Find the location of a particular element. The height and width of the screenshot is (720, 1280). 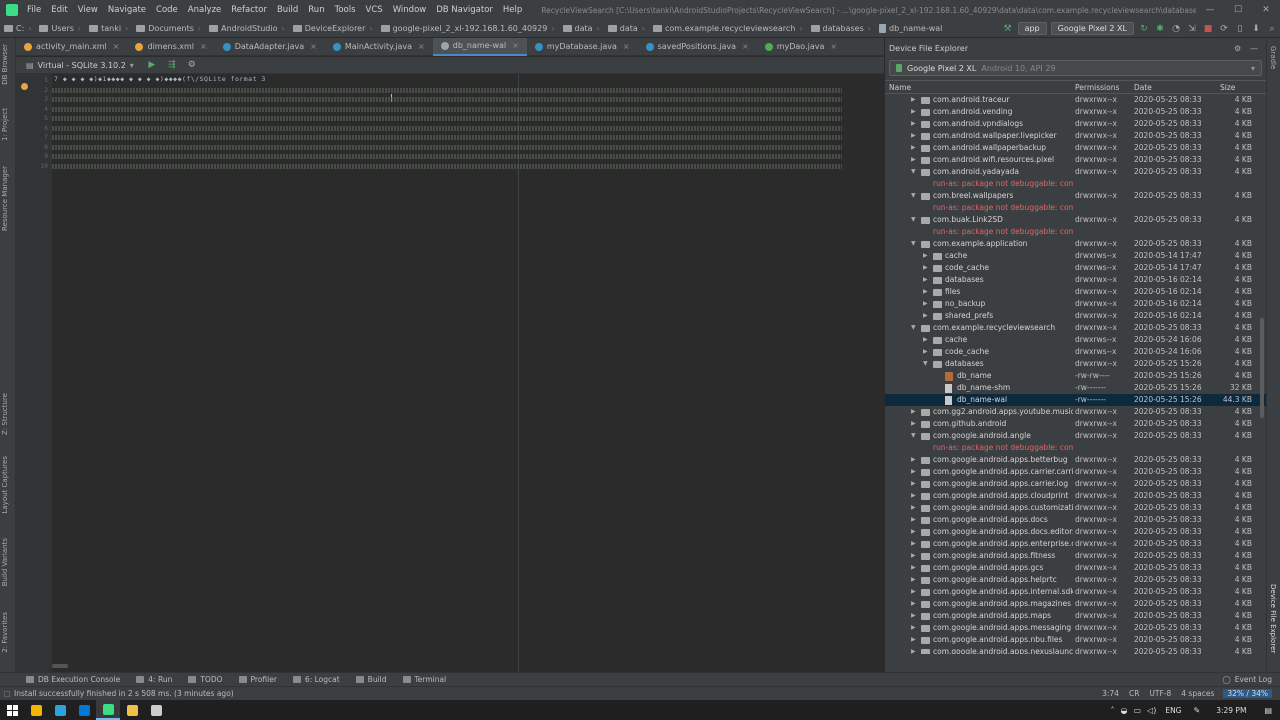

menu-run: Run is located at coordinates (316, 10).